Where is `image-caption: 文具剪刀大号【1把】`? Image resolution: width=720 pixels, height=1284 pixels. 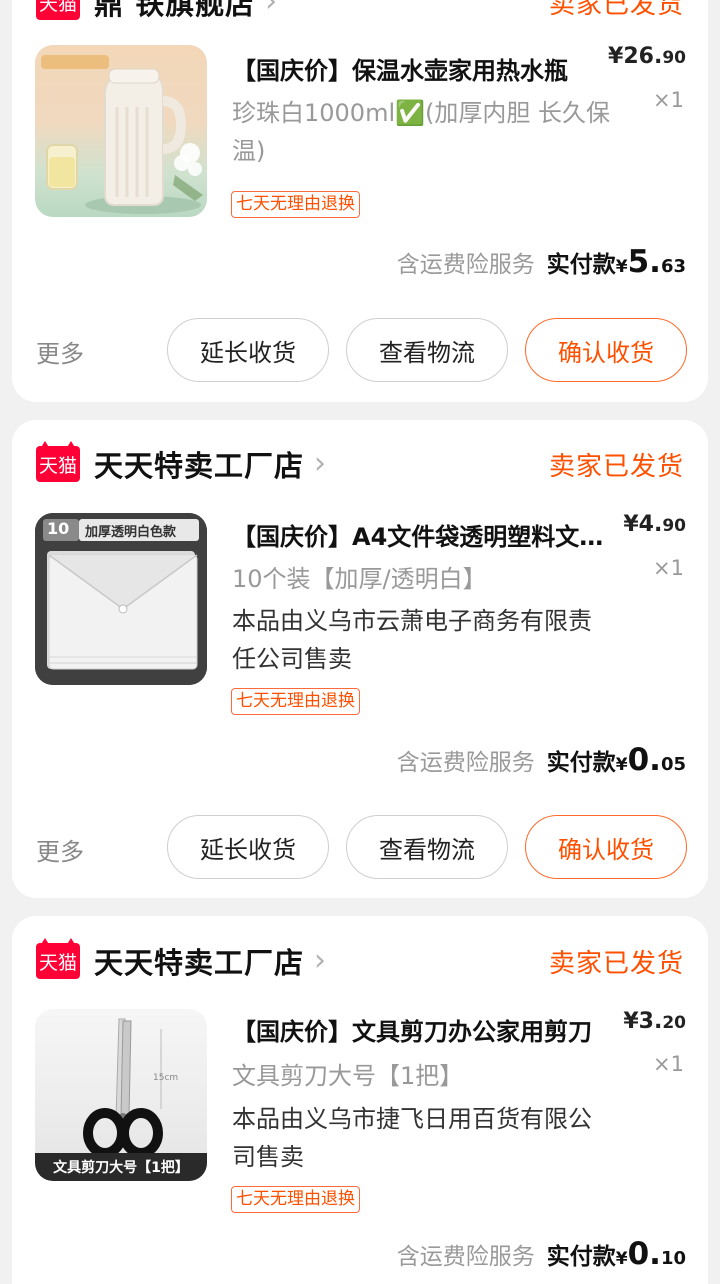 image-caption: 文具剪刀大号【1把】 is located at coordinates (121, 1168).